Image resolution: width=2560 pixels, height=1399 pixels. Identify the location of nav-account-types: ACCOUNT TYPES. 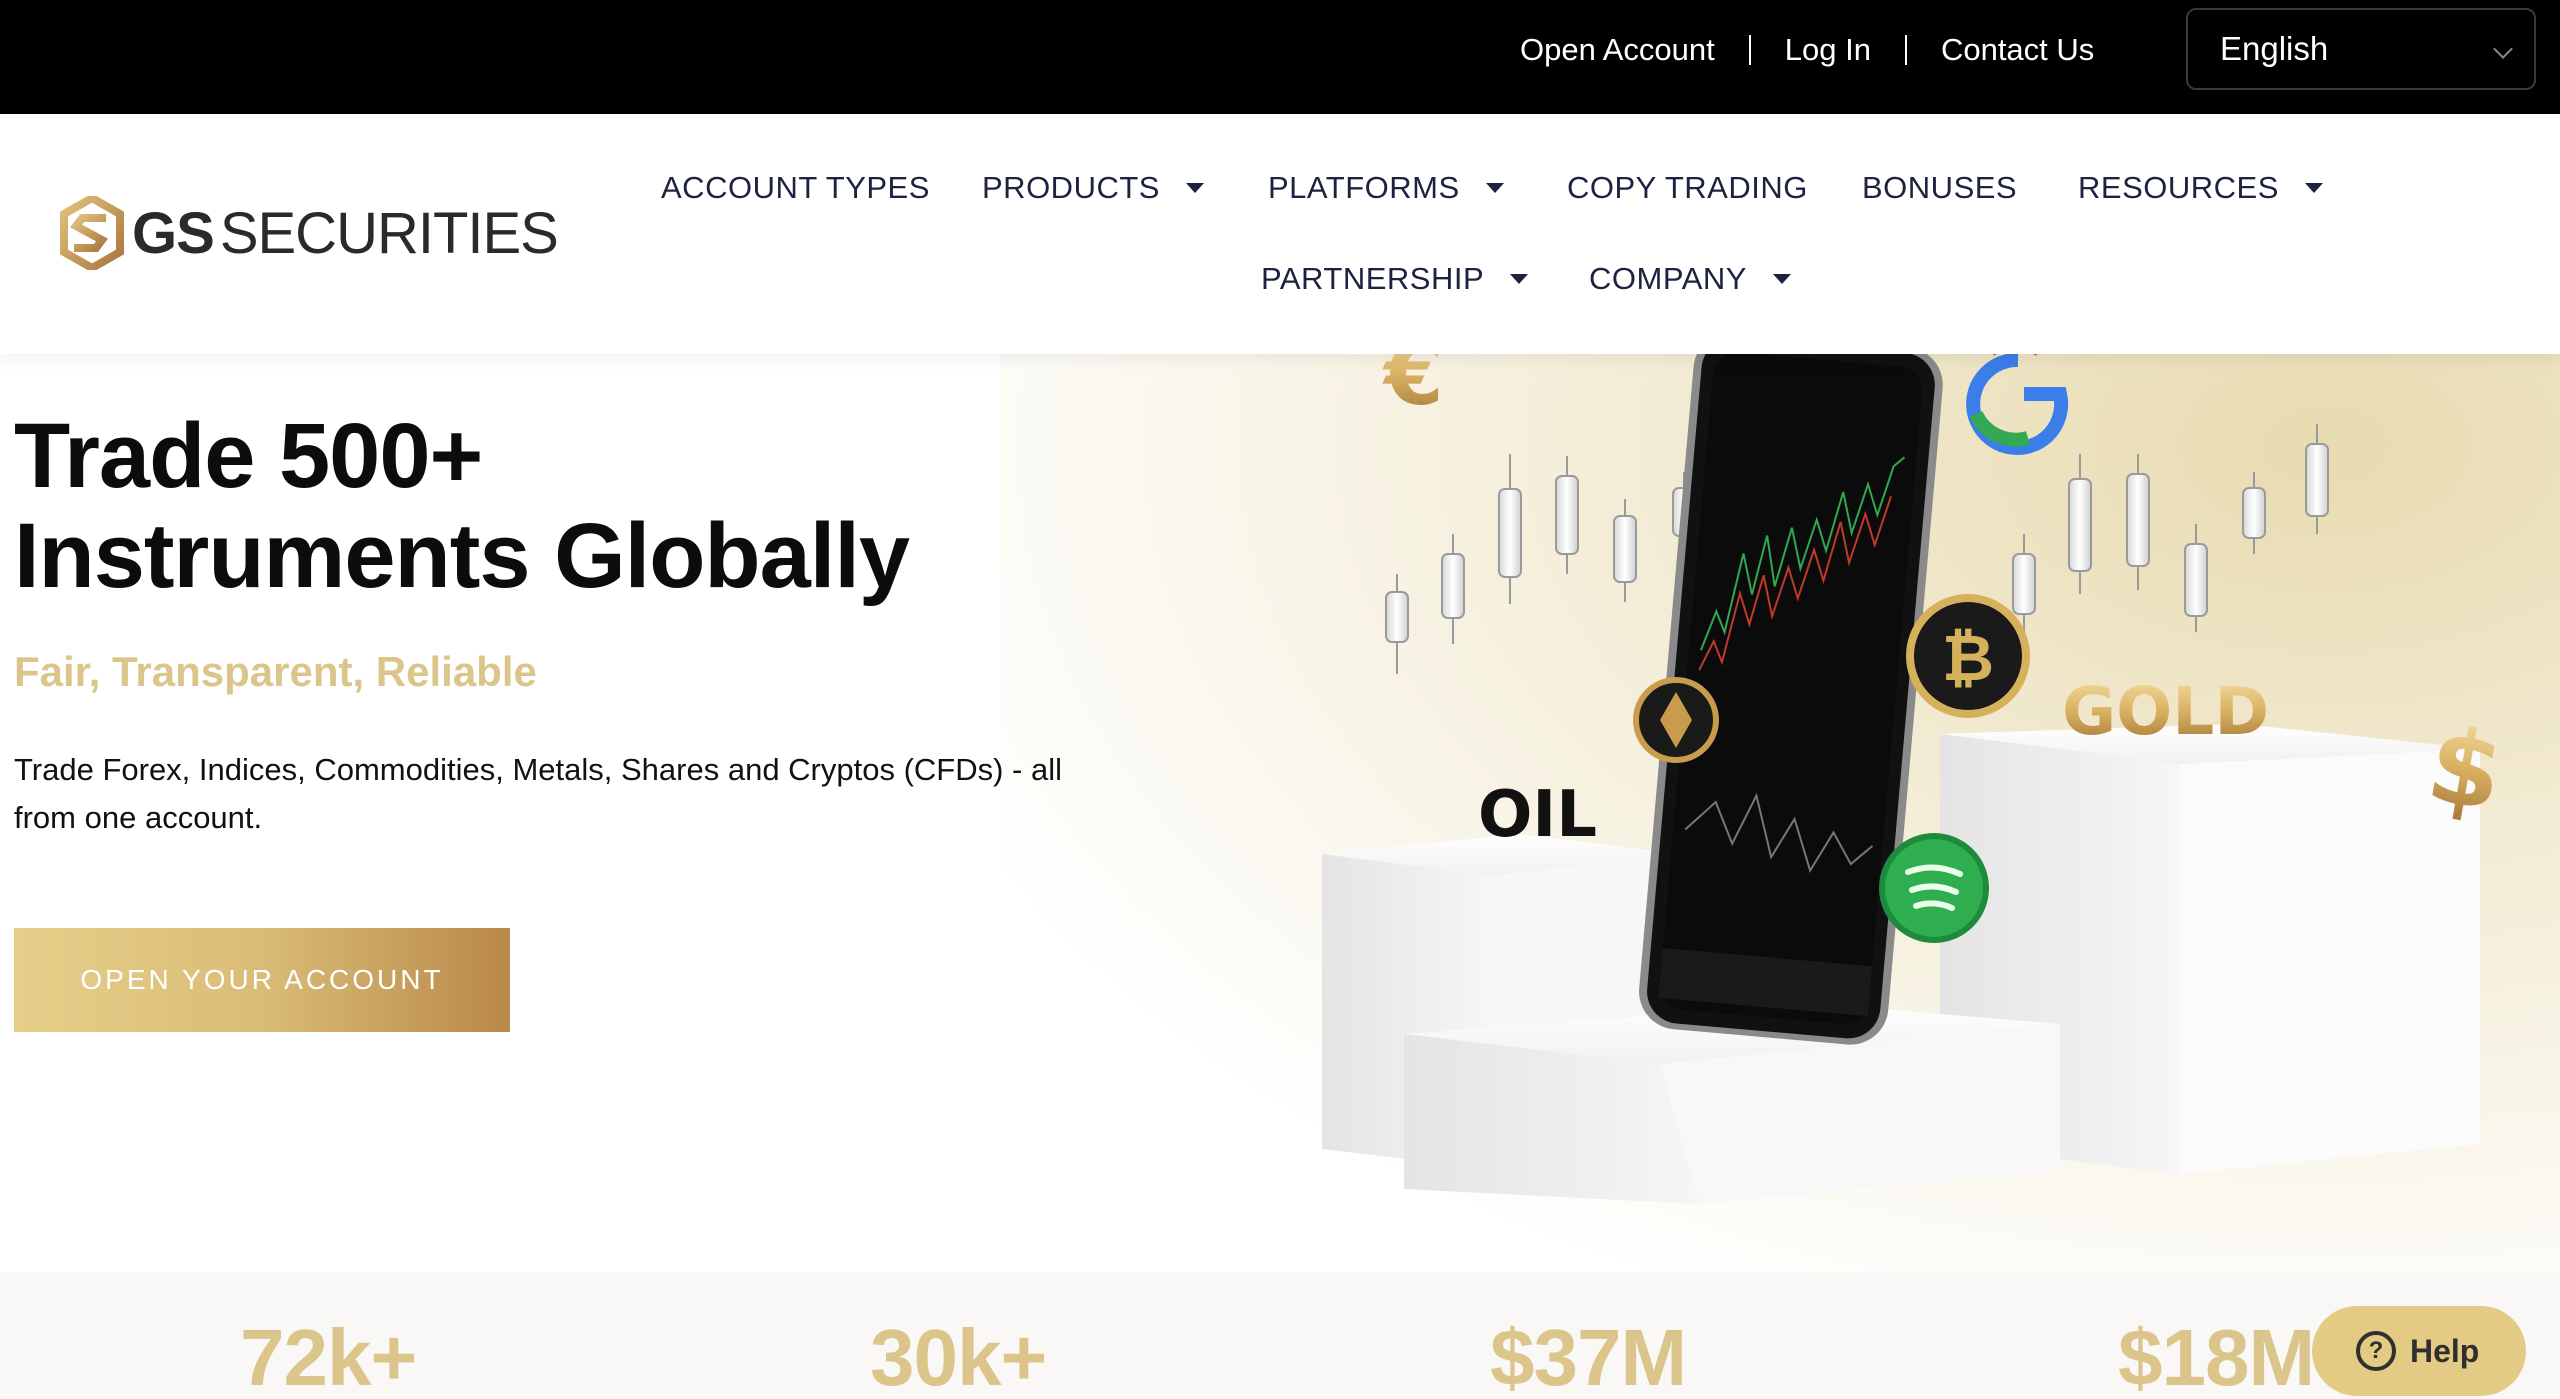
(795, 188).